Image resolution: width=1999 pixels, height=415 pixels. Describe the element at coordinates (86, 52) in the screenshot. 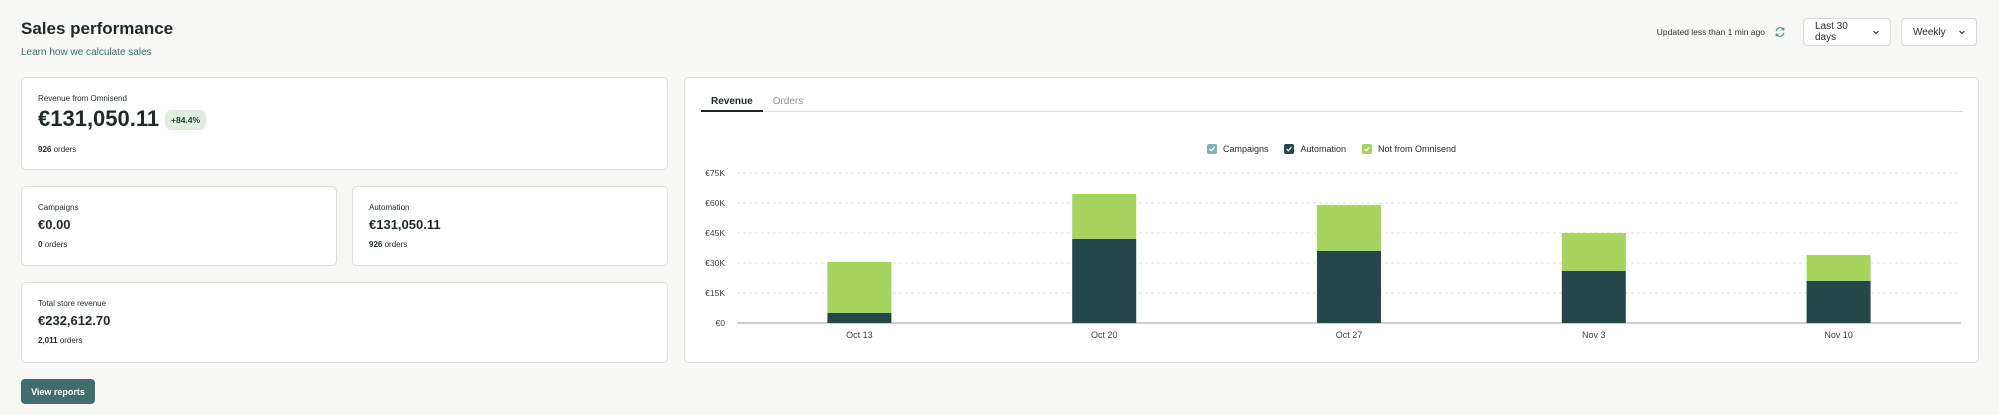

I see `learn-calculate-link: Learn how we calculate sales` at that location.